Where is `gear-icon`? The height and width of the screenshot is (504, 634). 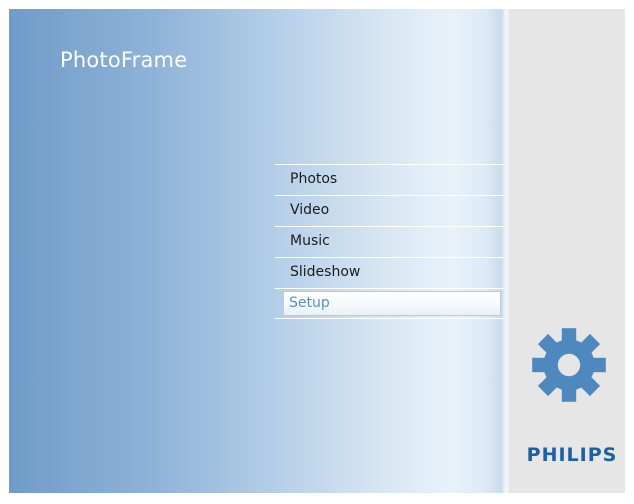
gear-icon is located at coordinates (569, 365).